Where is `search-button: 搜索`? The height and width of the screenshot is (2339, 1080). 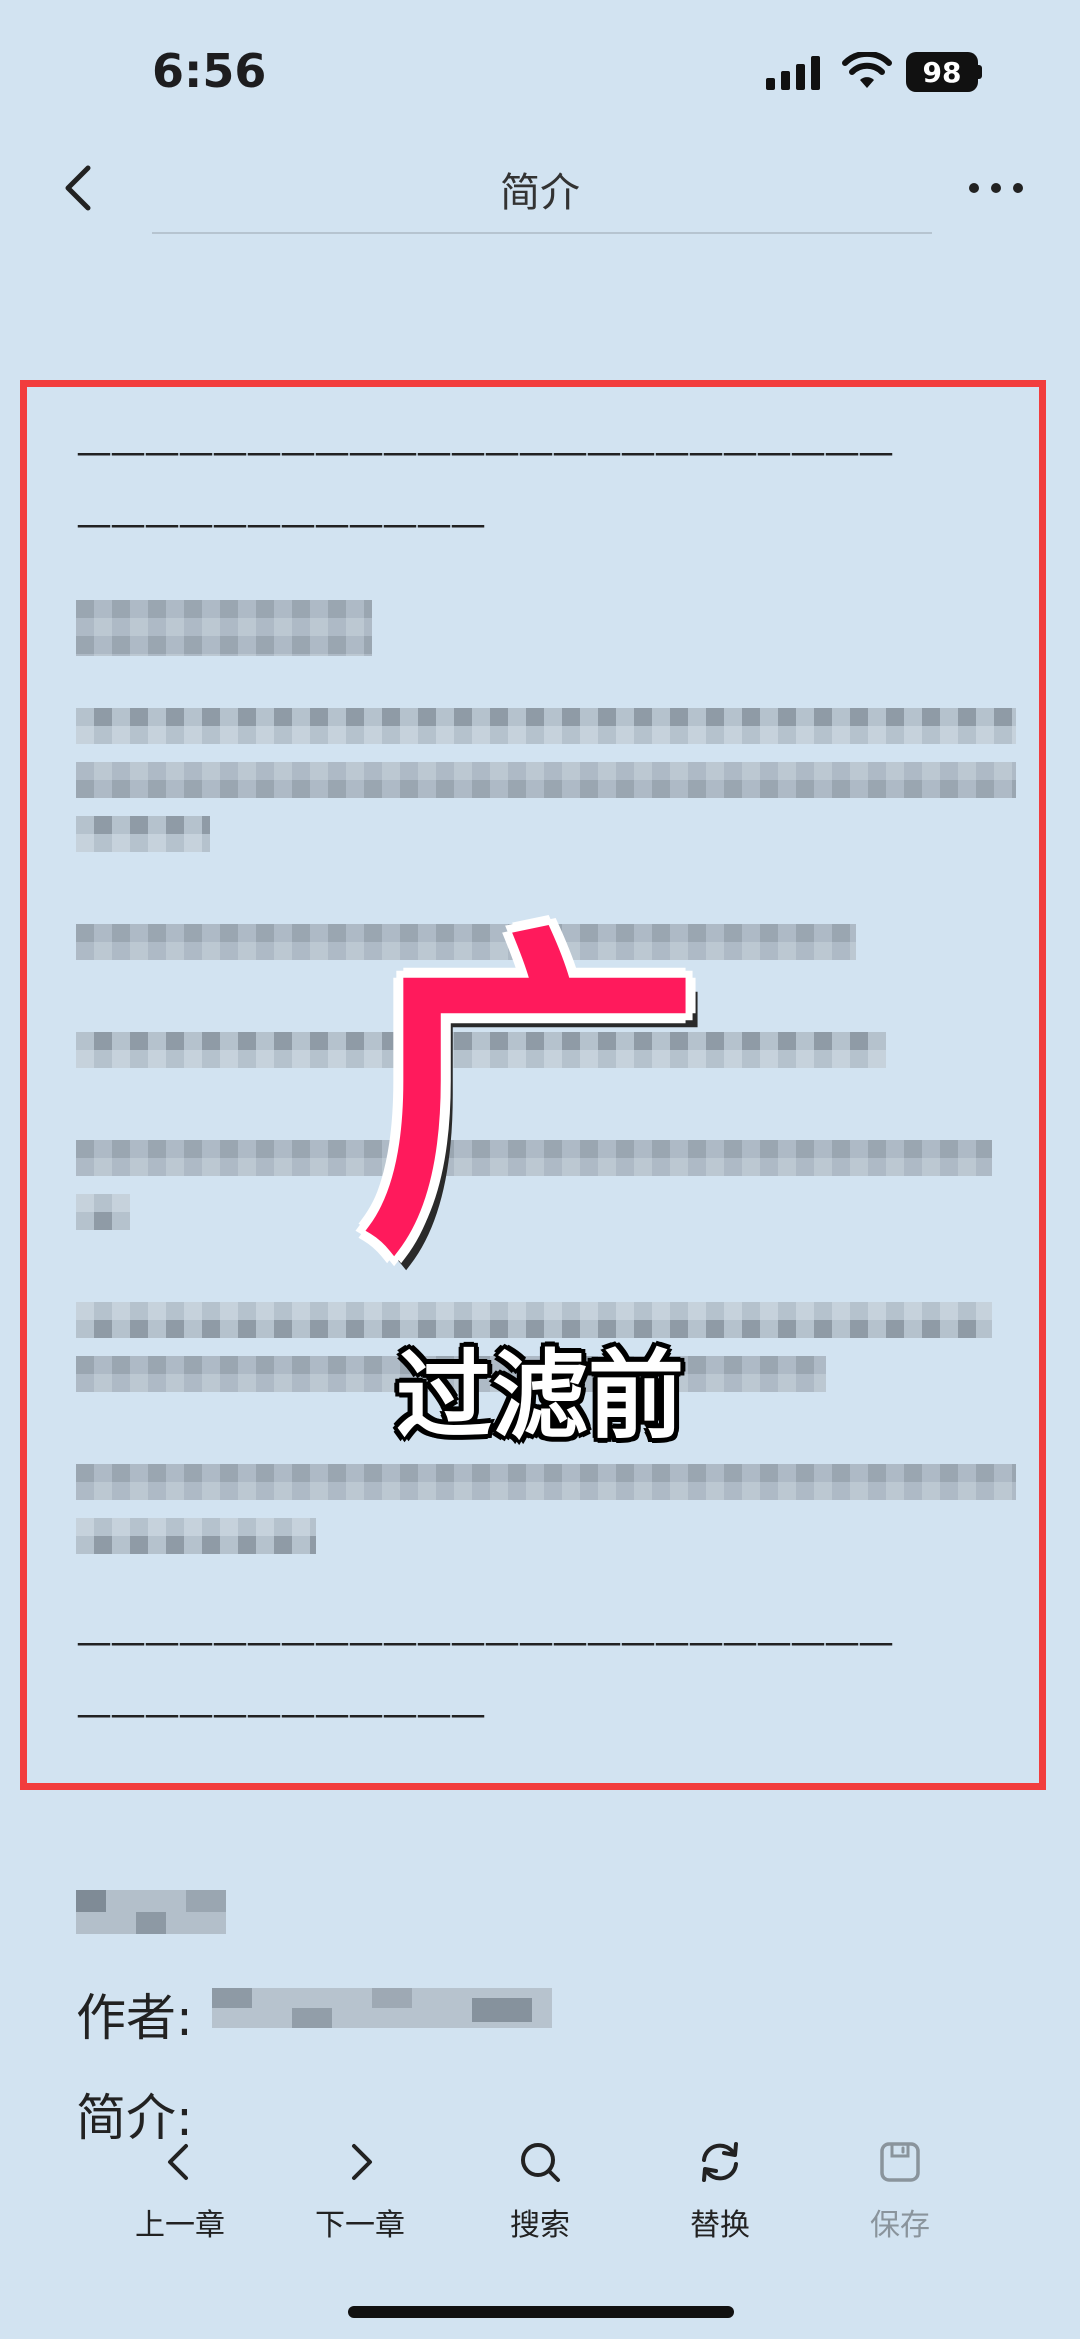
search-button: 搜索 is located at coordinates (540, 2195).